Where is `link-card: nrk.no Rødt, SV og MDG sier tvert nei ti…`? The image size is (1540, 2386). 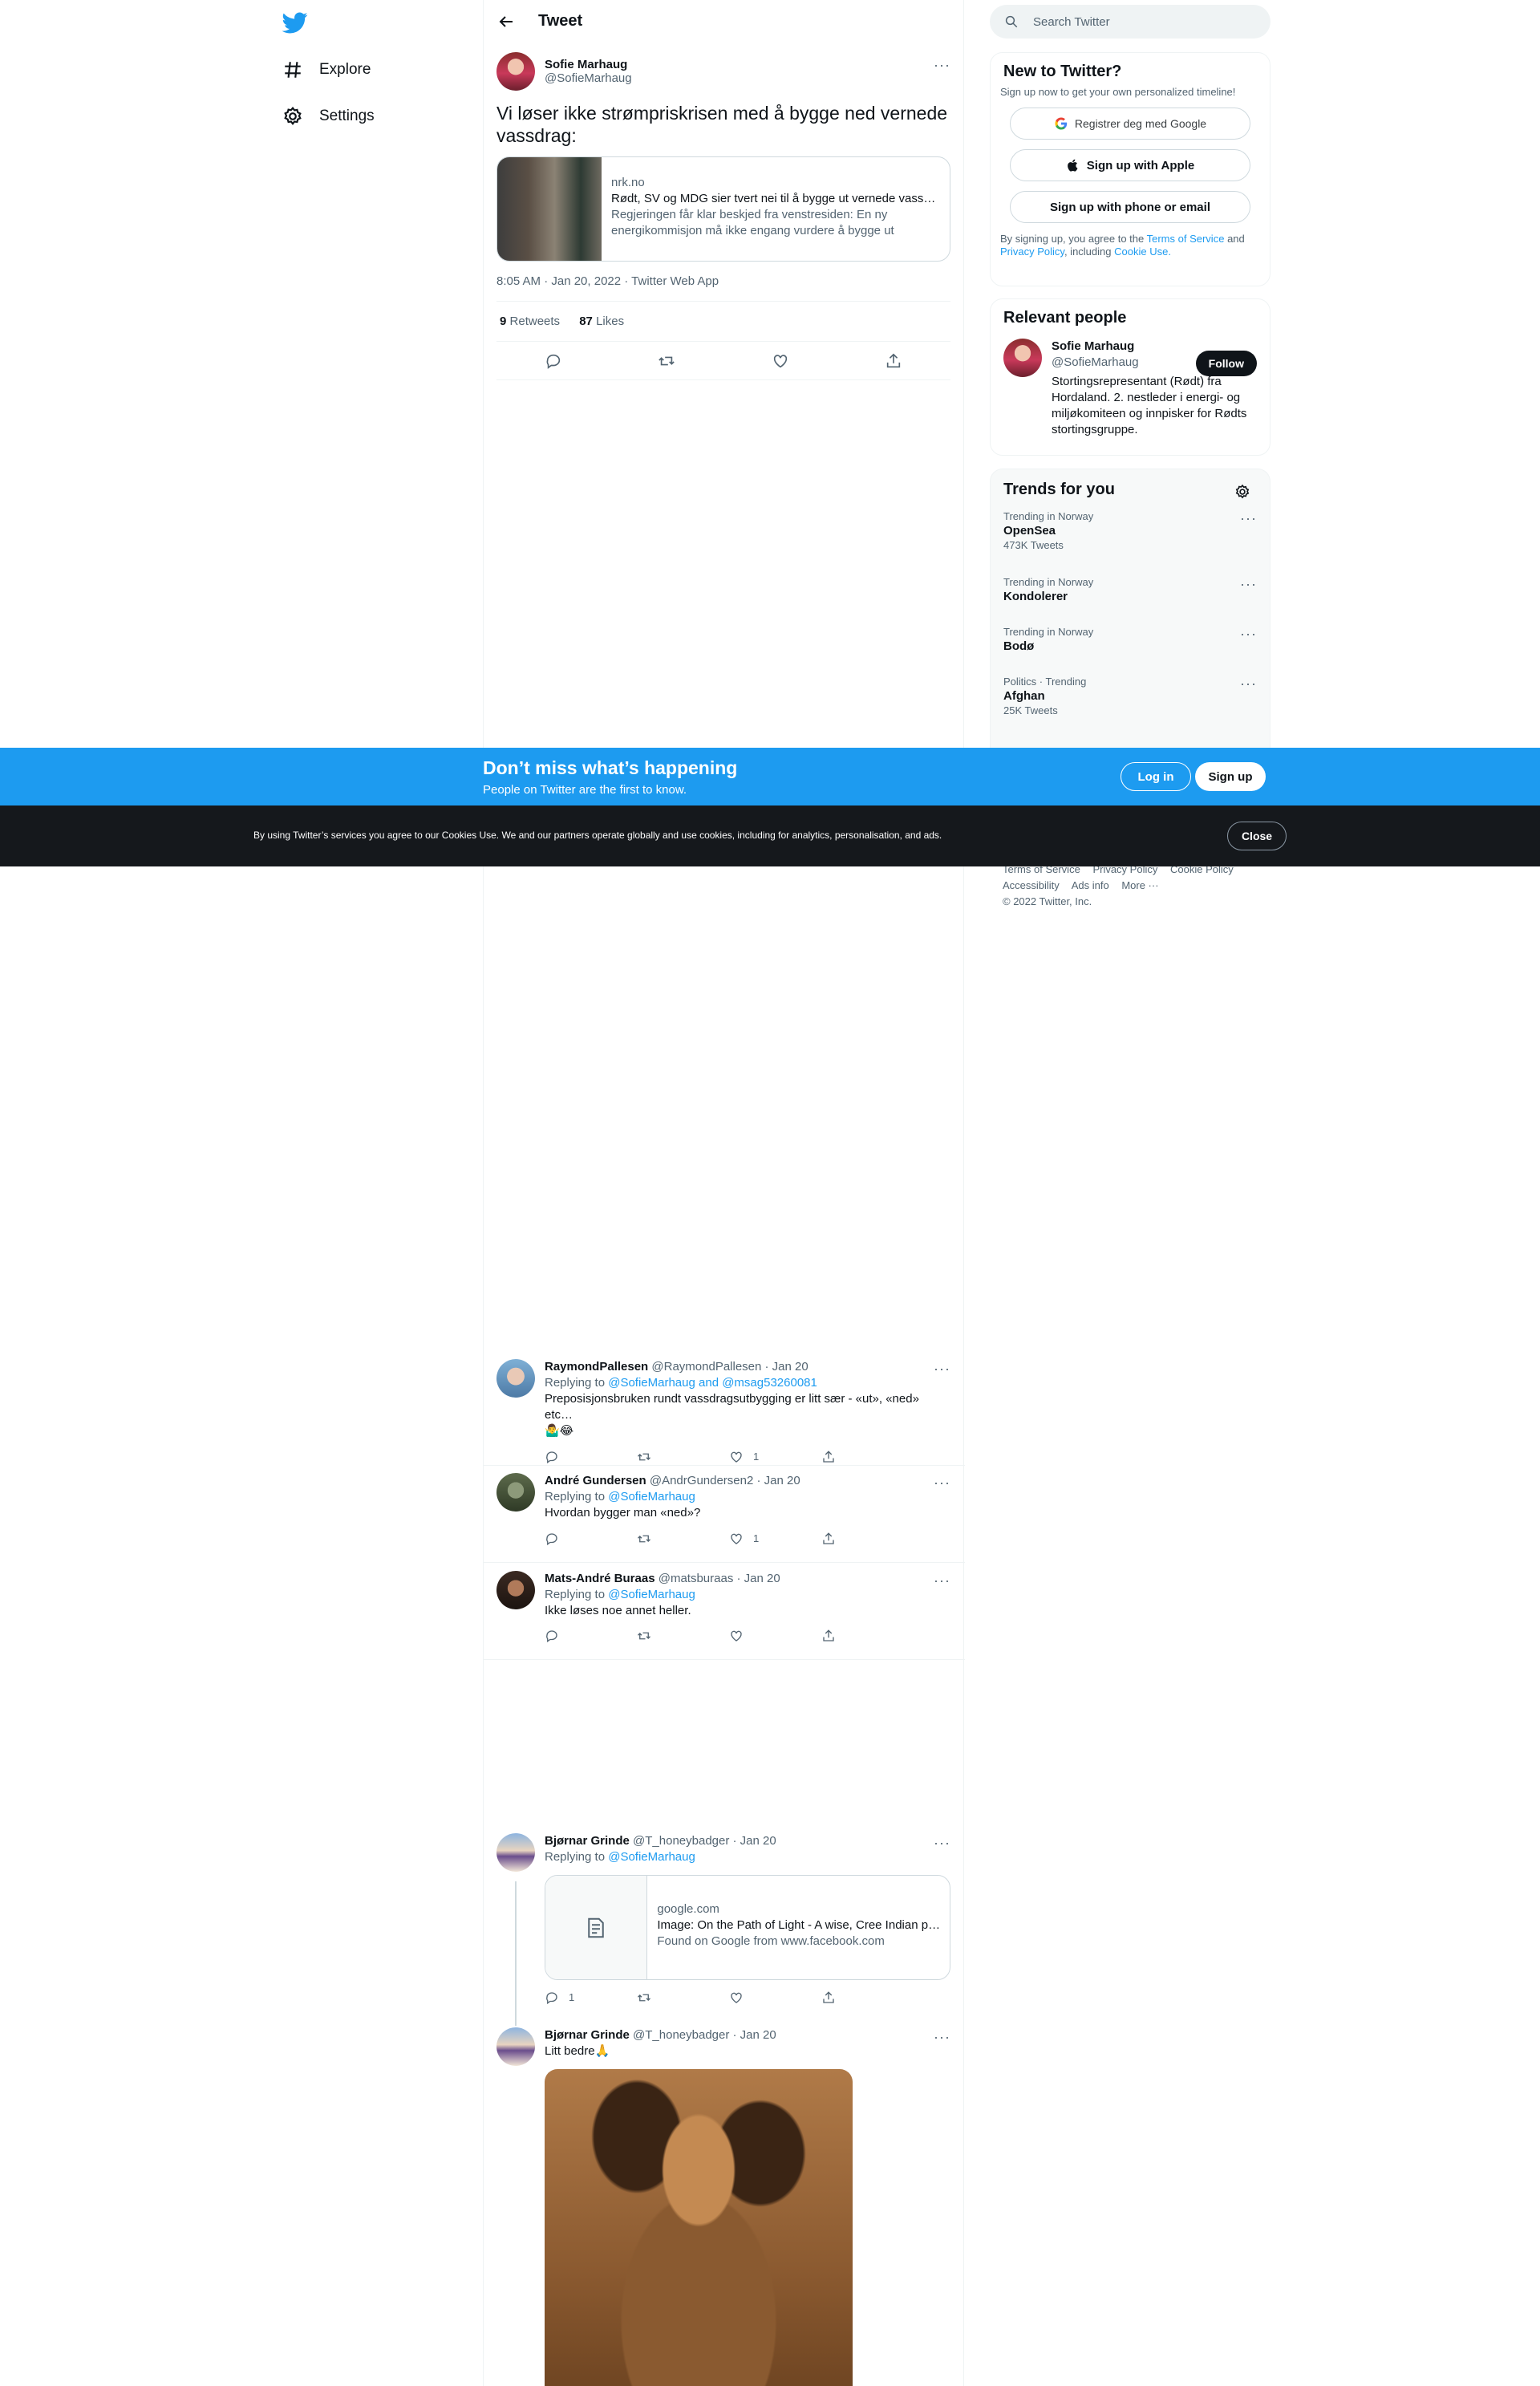
link-card: nrk.no Rødt, SV og MDG sier tvert nei ti… is located at coordinates (723, 209).